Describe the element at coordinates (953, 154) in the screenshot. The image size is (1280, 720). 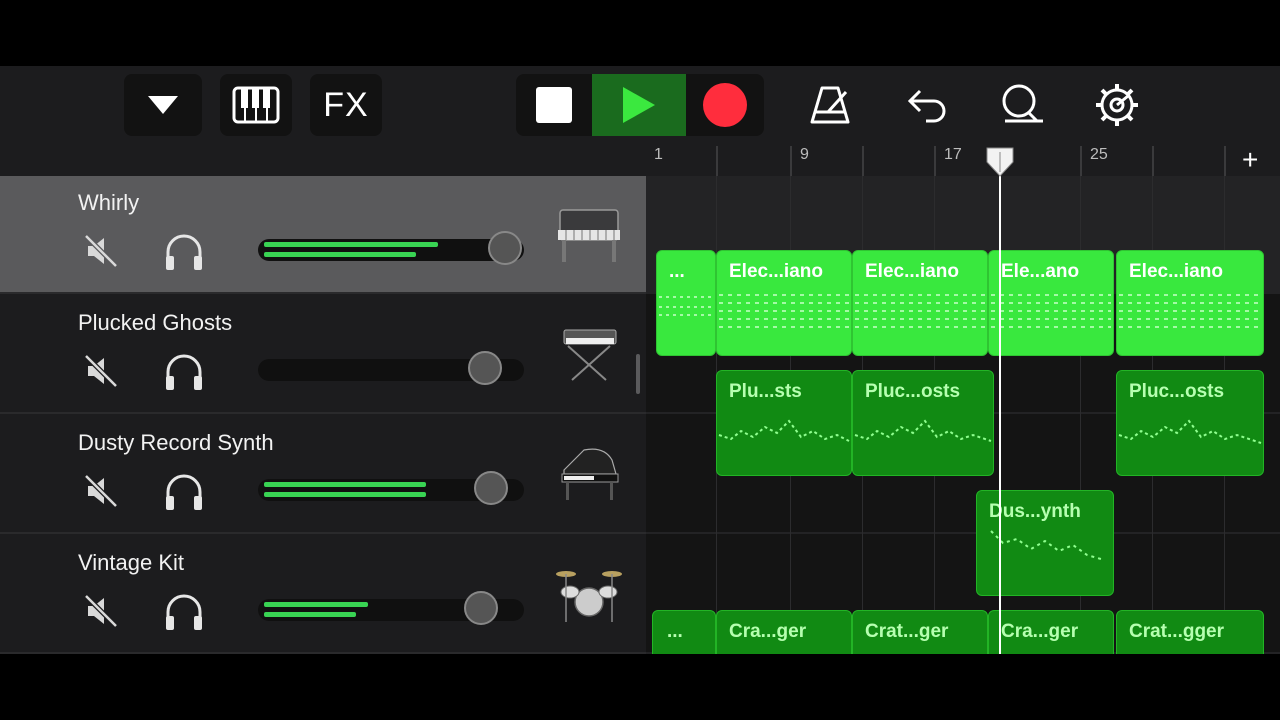
I see `bar-number: 17` at that location.